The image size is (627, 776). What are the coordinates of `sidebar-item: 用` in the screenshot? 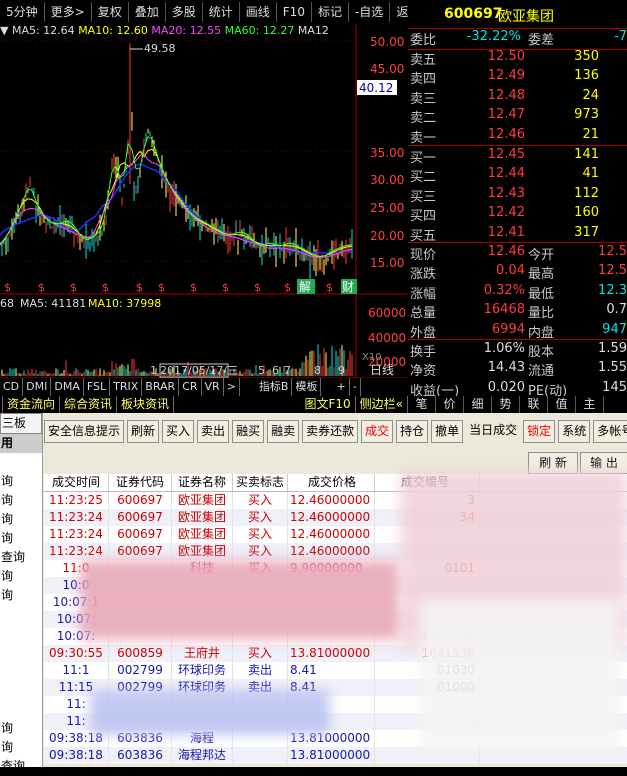 It's located at (21, 443).